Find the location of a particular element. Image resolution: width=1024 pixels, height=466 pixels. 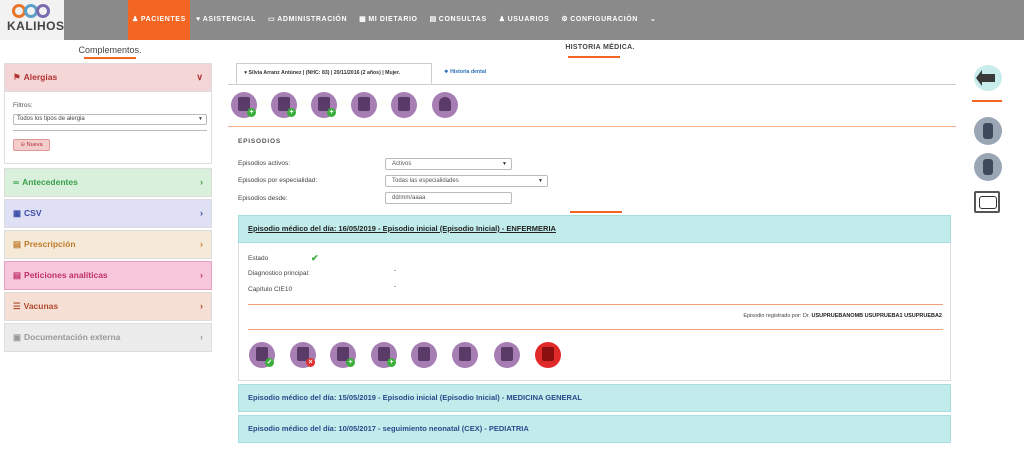

clipboard-button is located at coordinates (988, 167).